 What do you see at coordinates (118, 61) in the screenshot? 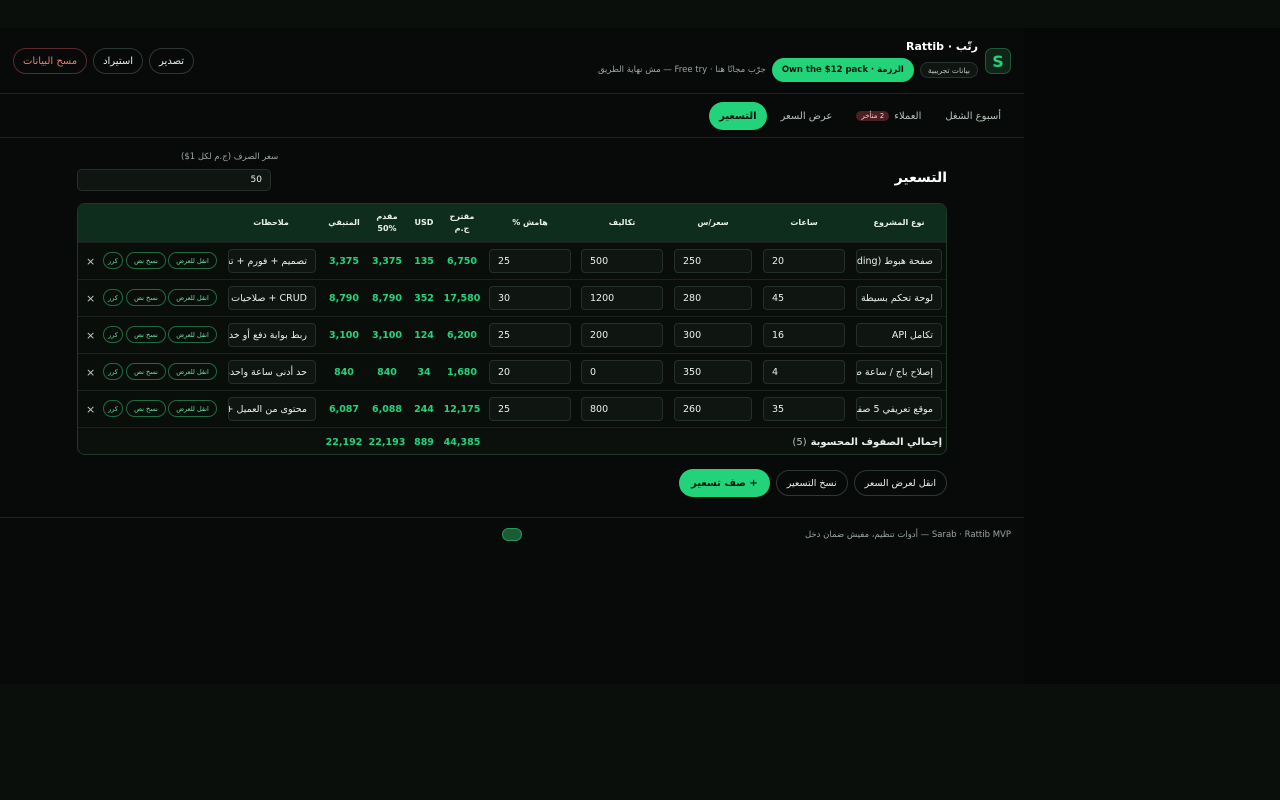
I see `import-button: استيراد` at bounding box center [118, 61].